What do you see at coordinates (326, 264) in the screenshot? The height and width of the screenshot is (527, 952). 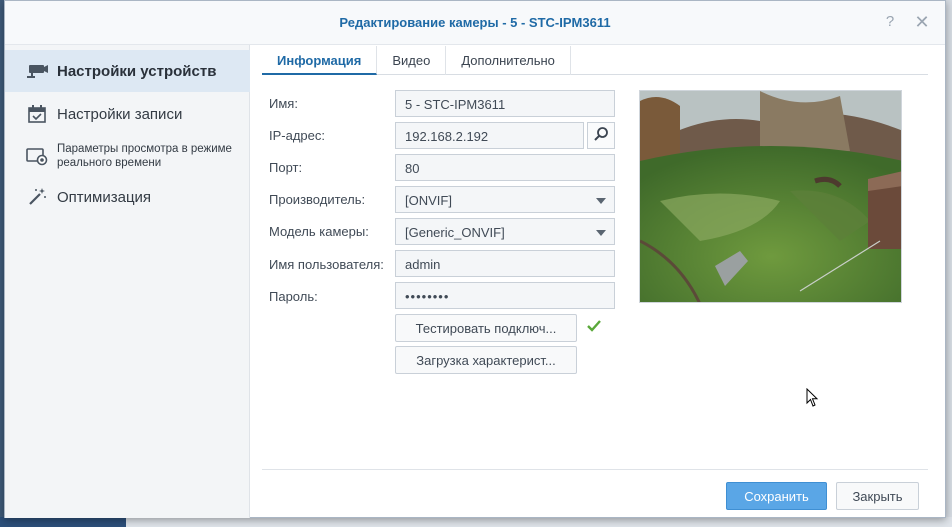 I see `username-label: Имя пользователя:` at bounding box center [326, 264].